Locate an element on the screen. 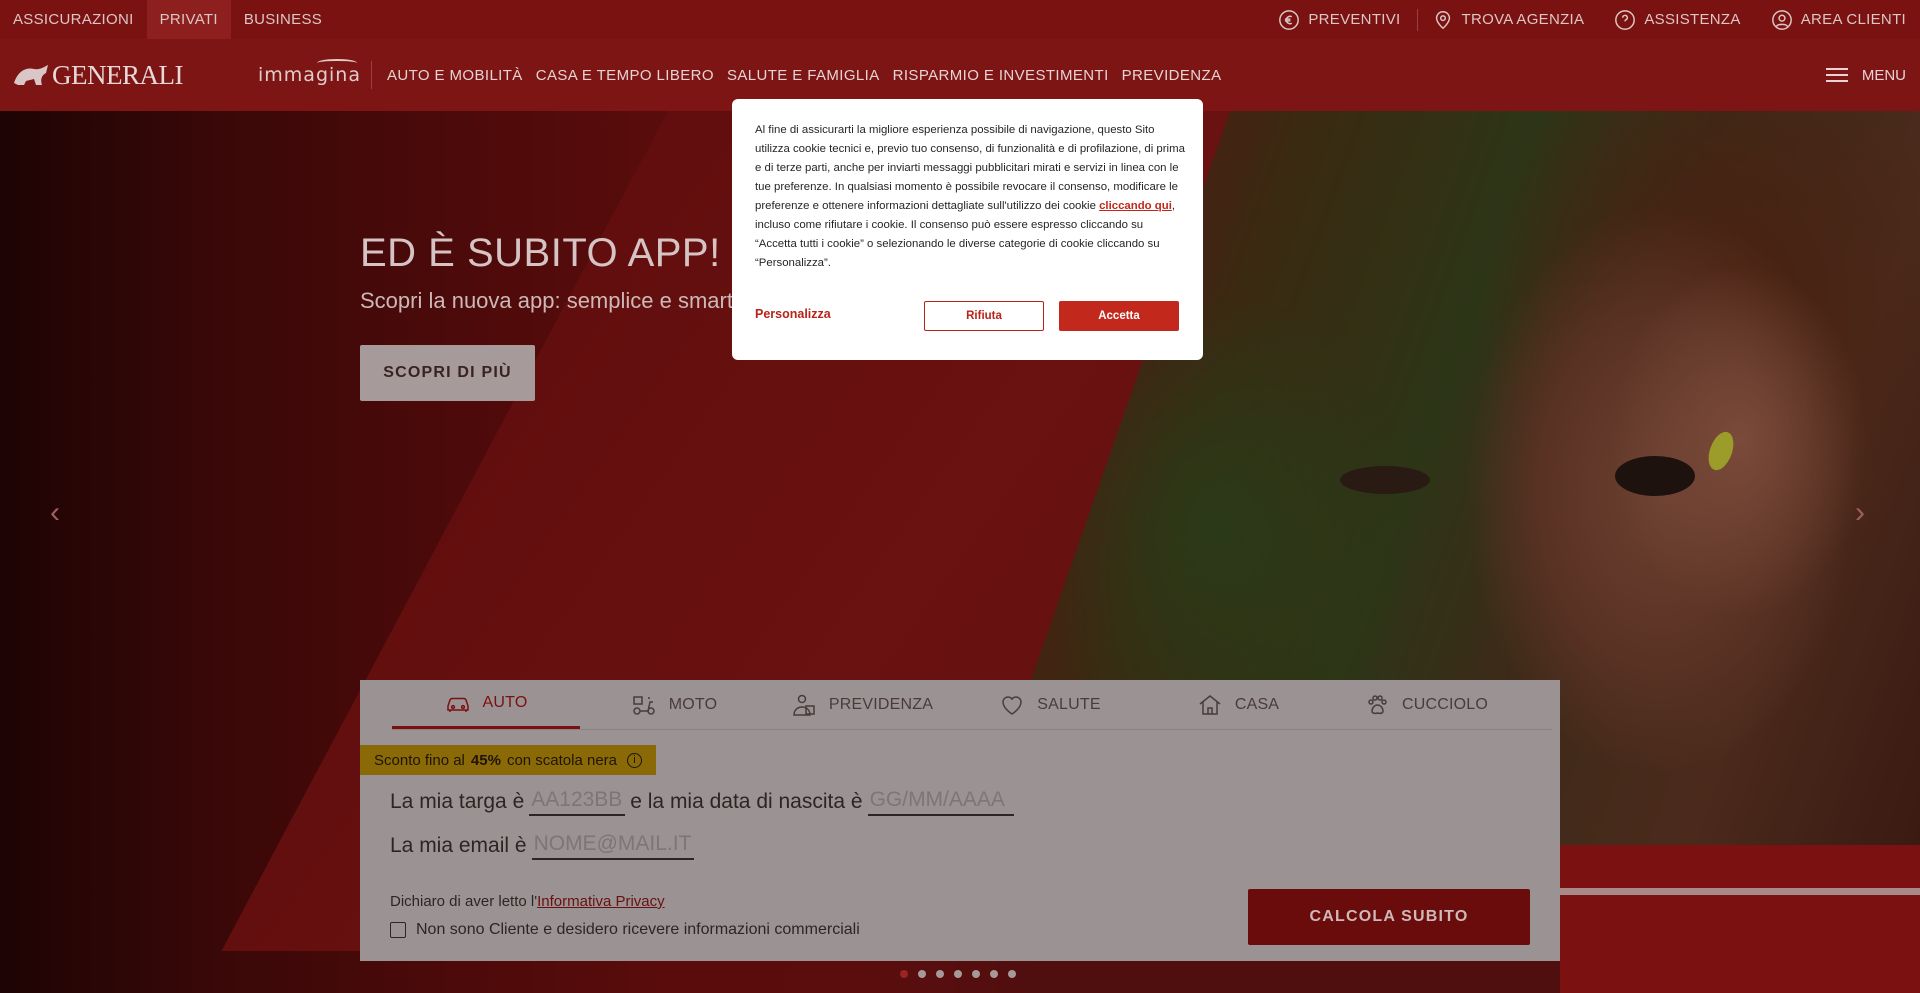 The width and height of the screenshot is (1920, 993). email-label: La mia email è is located at coordinates (458, 845).